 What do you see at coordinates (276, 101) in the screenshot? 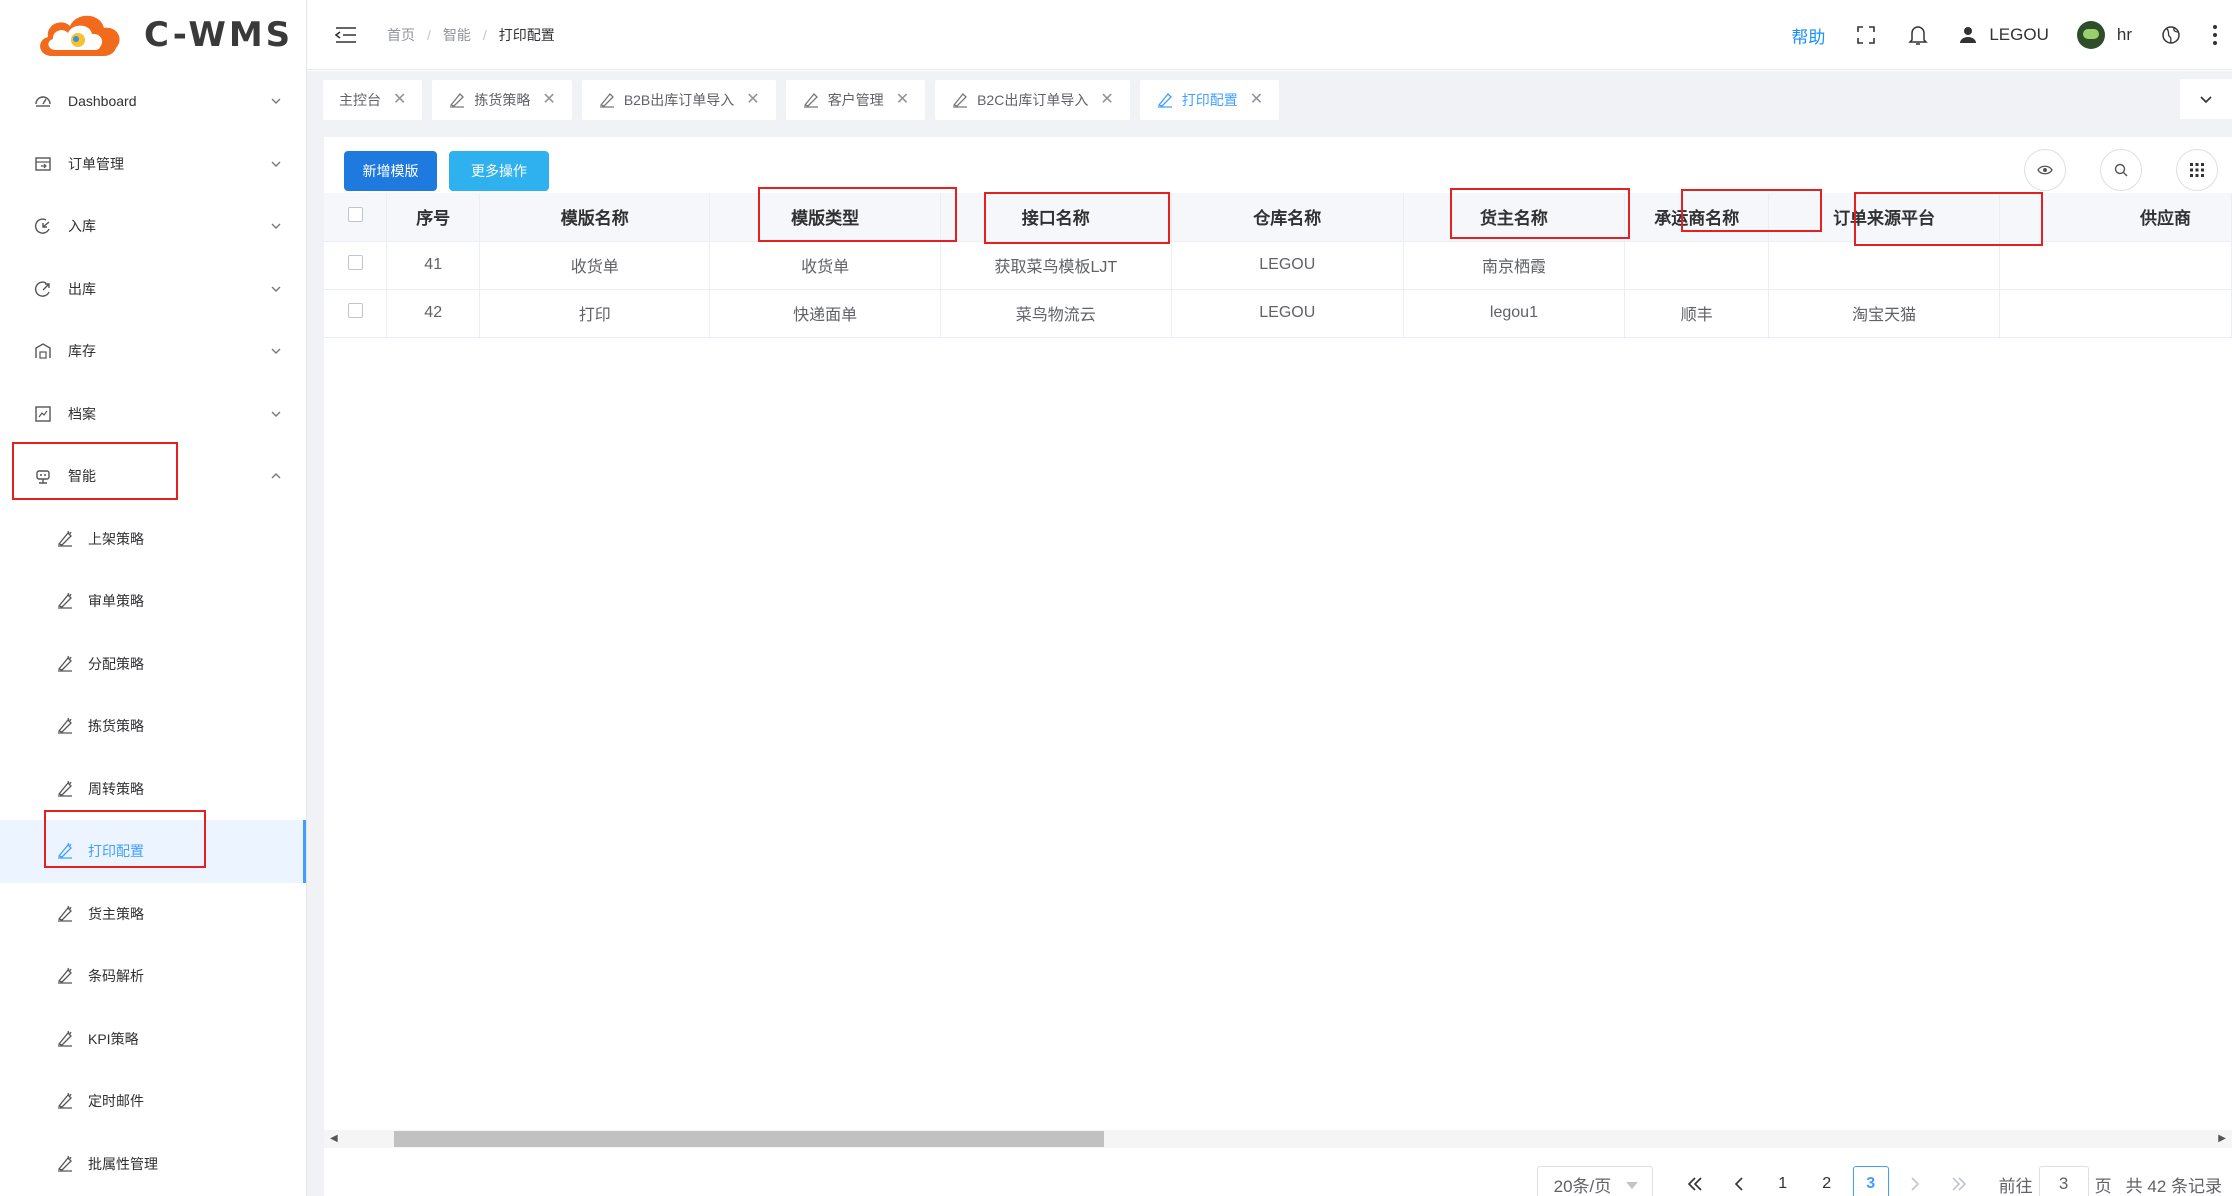
I see `chevron-down-icon` at bounding box center [276, 101].